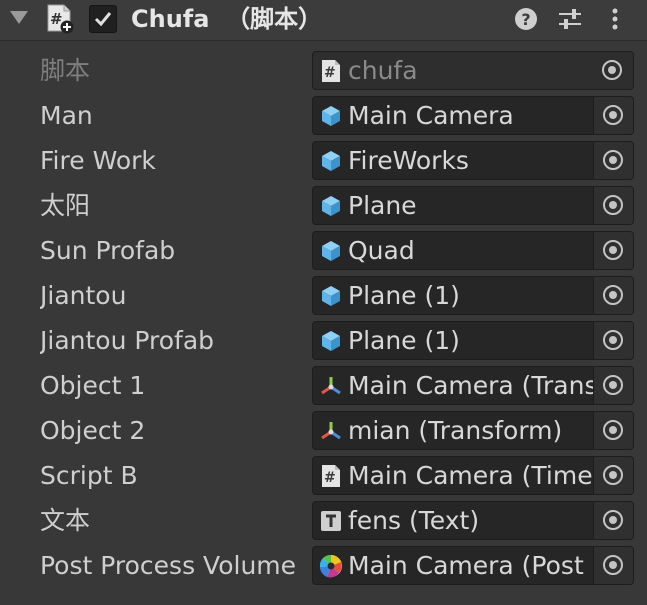 The image size is (647, 605). I want to click on object-field: Main Camera, so click(473, 115).